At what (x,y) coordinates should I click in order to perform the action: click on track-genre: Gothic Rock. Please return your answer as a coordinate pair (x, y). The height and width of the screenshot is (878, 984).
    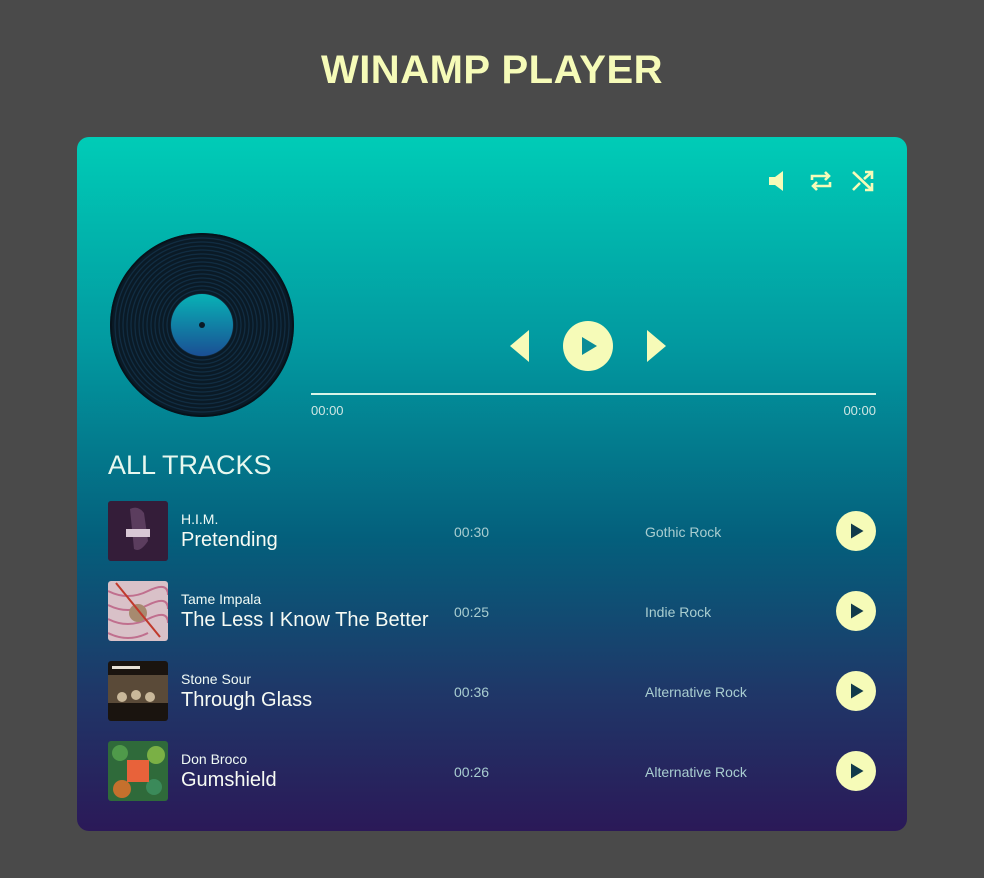
    Looking at the image, I should click on (683, 532).